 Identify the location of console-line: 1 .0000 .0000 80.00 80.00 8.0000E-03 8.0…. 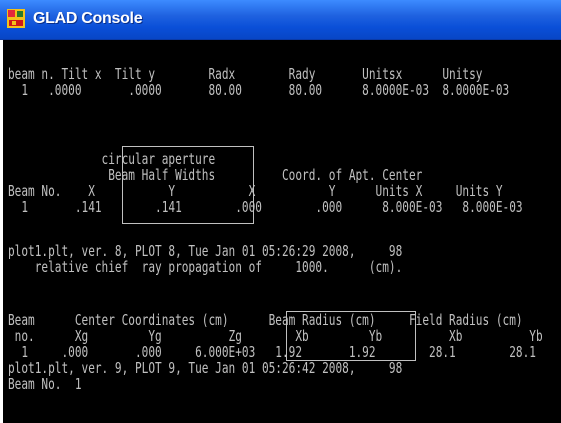
(259, 90).